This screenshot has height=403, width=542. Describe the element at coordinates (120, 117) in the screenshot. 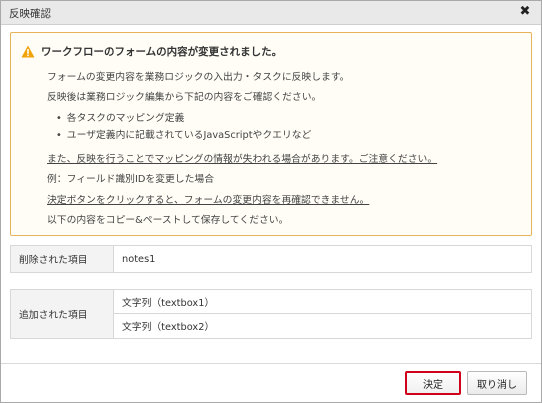

I see `warning-bullet-1: 各タスクのマッピング定義` at that location.